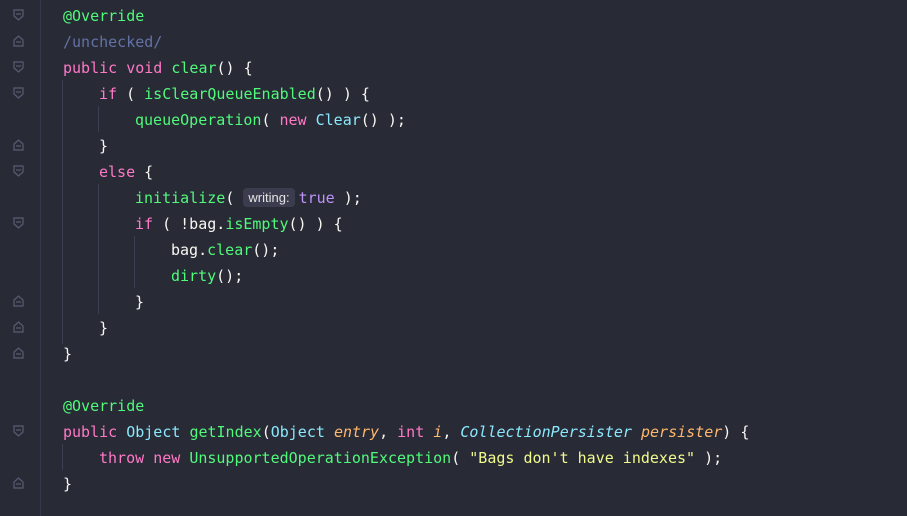 The image size is (907, 516). Describe the element at coordinates (320, 458) in the screenshot. I see `class-name: UnsupportedOperationException` at that location.